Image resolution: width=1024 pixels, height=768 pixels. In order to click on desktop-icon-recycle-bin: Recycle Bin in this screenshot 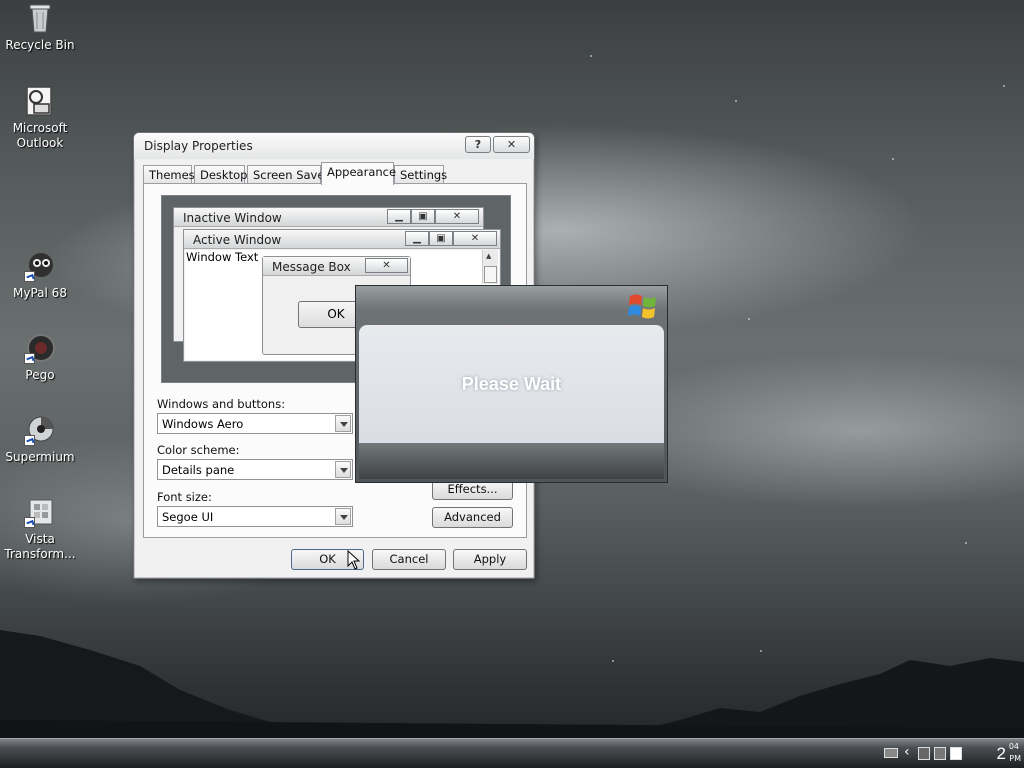, I will do `click(40, 27)`.